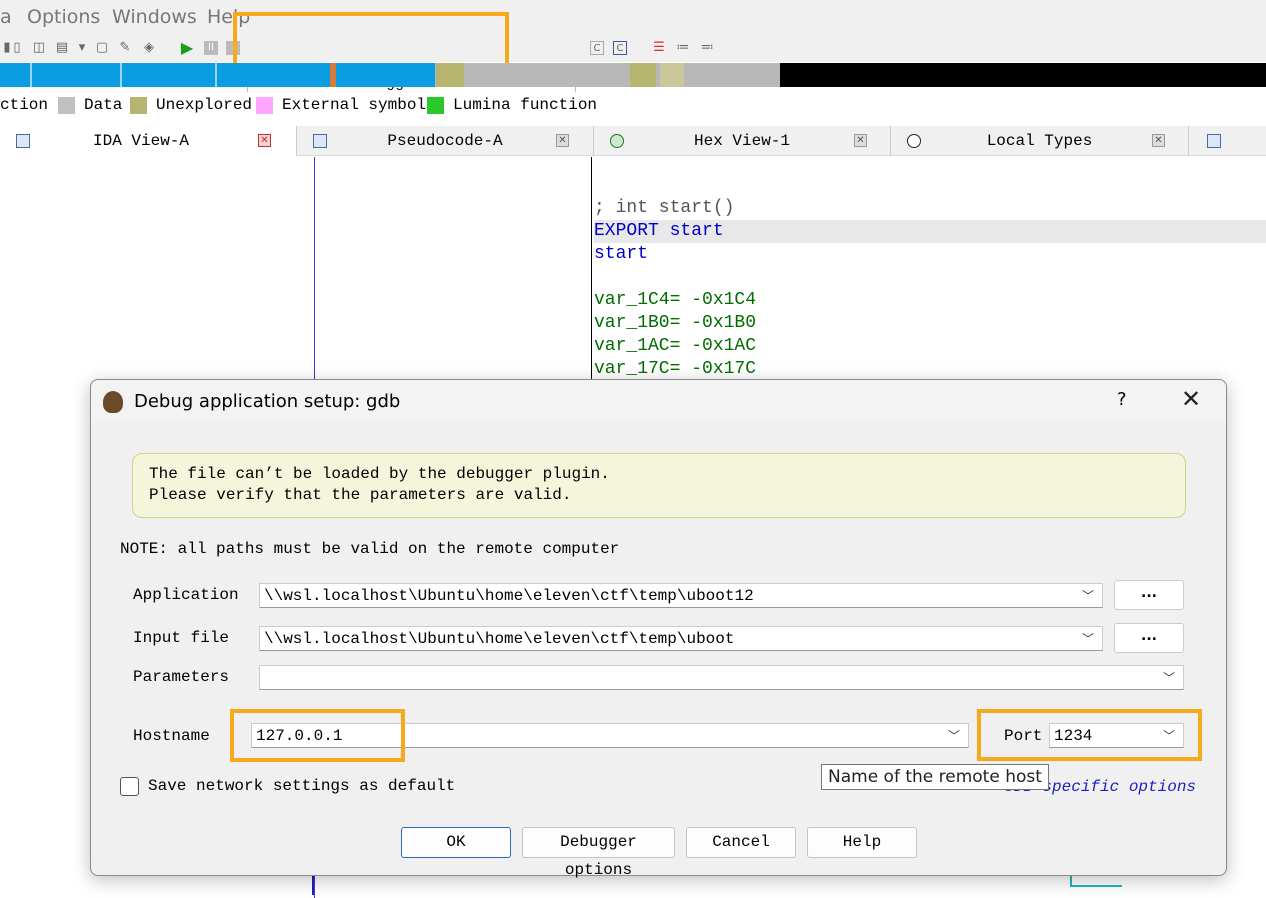 The image size is (1266, 898). Describe the element at coordinates (149, 48) in the screenshot. I see `diamond-icon: ◈` at that location.